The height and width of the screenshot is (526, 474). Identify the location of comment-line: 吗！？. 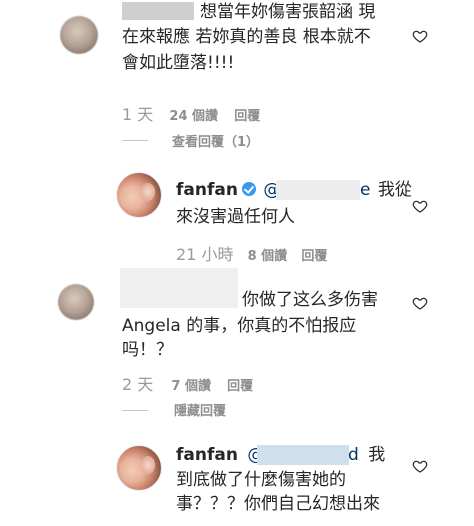
(147, 350).